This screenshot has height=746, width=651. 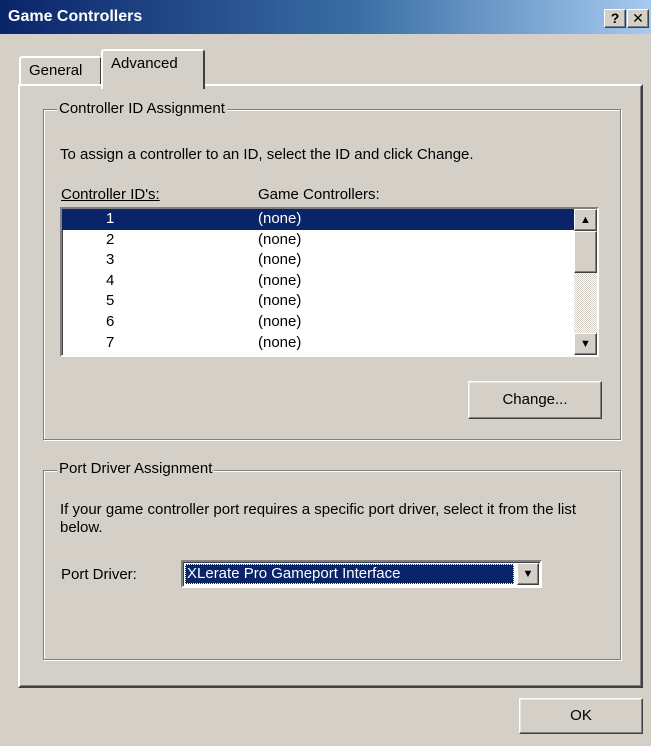 What do you see at coordinates (585, 252) in the screenshot?
I see `scroll-thumb` at bounding box center [585, 252].